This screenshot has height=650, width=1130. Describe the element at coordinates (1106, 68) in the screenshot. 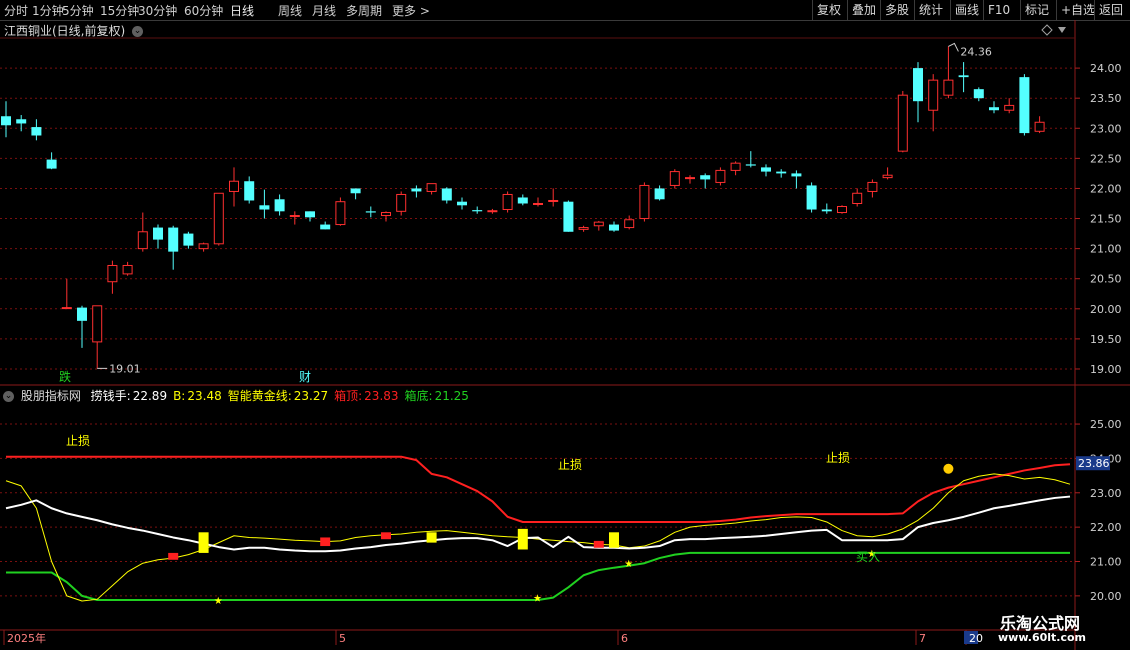

I see `main-y-tick-label: 24.00` at that location.